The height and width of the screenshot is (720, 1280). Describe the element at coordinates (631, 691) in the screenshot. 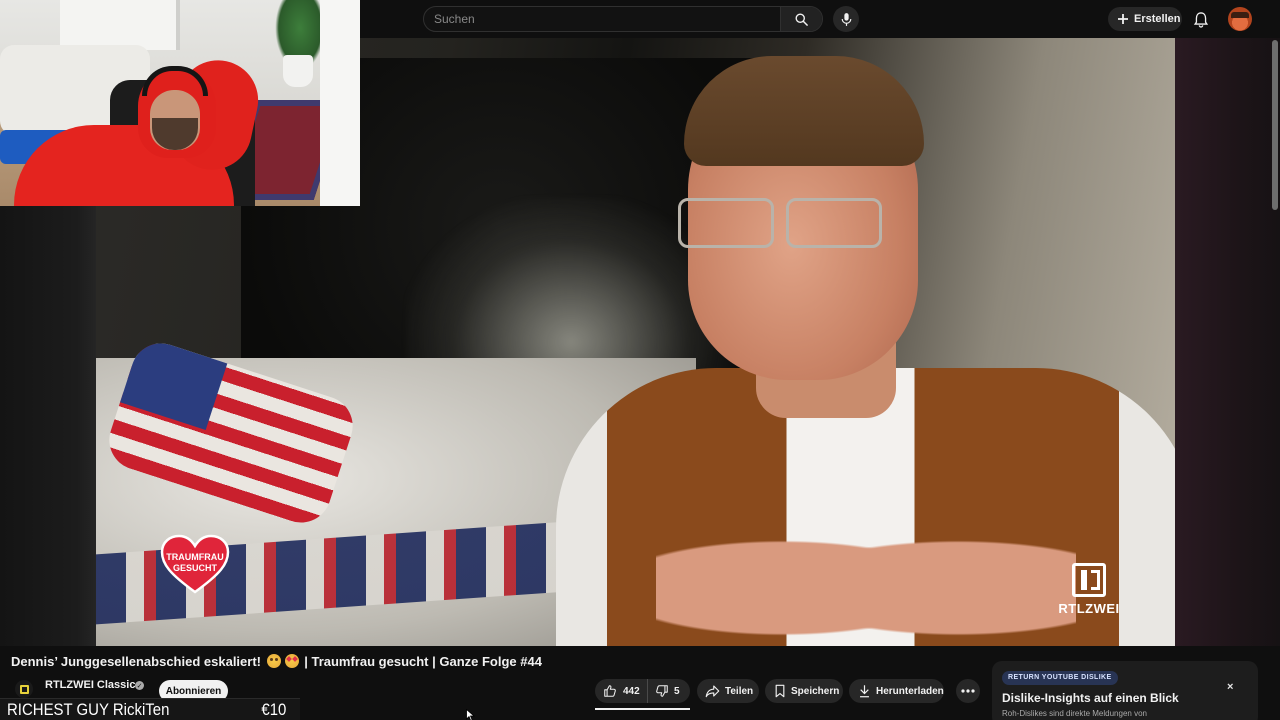

I see `like-count: 442` at that location.